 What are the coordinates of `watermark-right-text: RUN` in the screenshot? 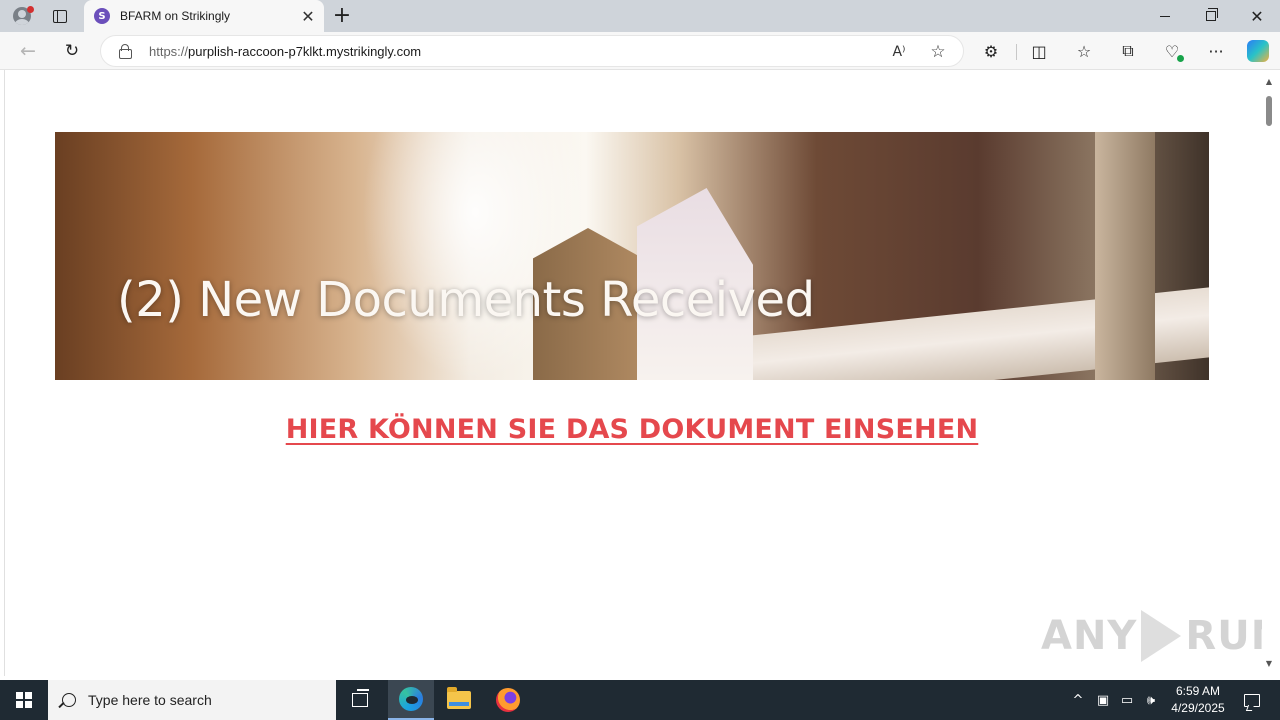 It's located at (1223, 636).